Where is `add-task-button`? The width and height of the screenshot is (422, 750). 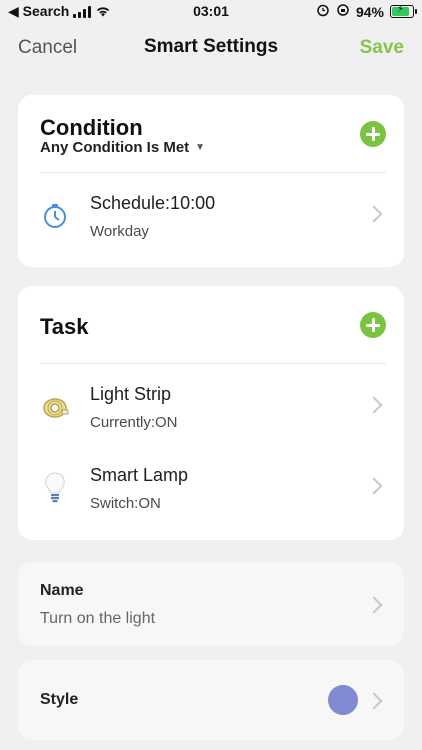 add-task-button is located at coordinates (373, 325).